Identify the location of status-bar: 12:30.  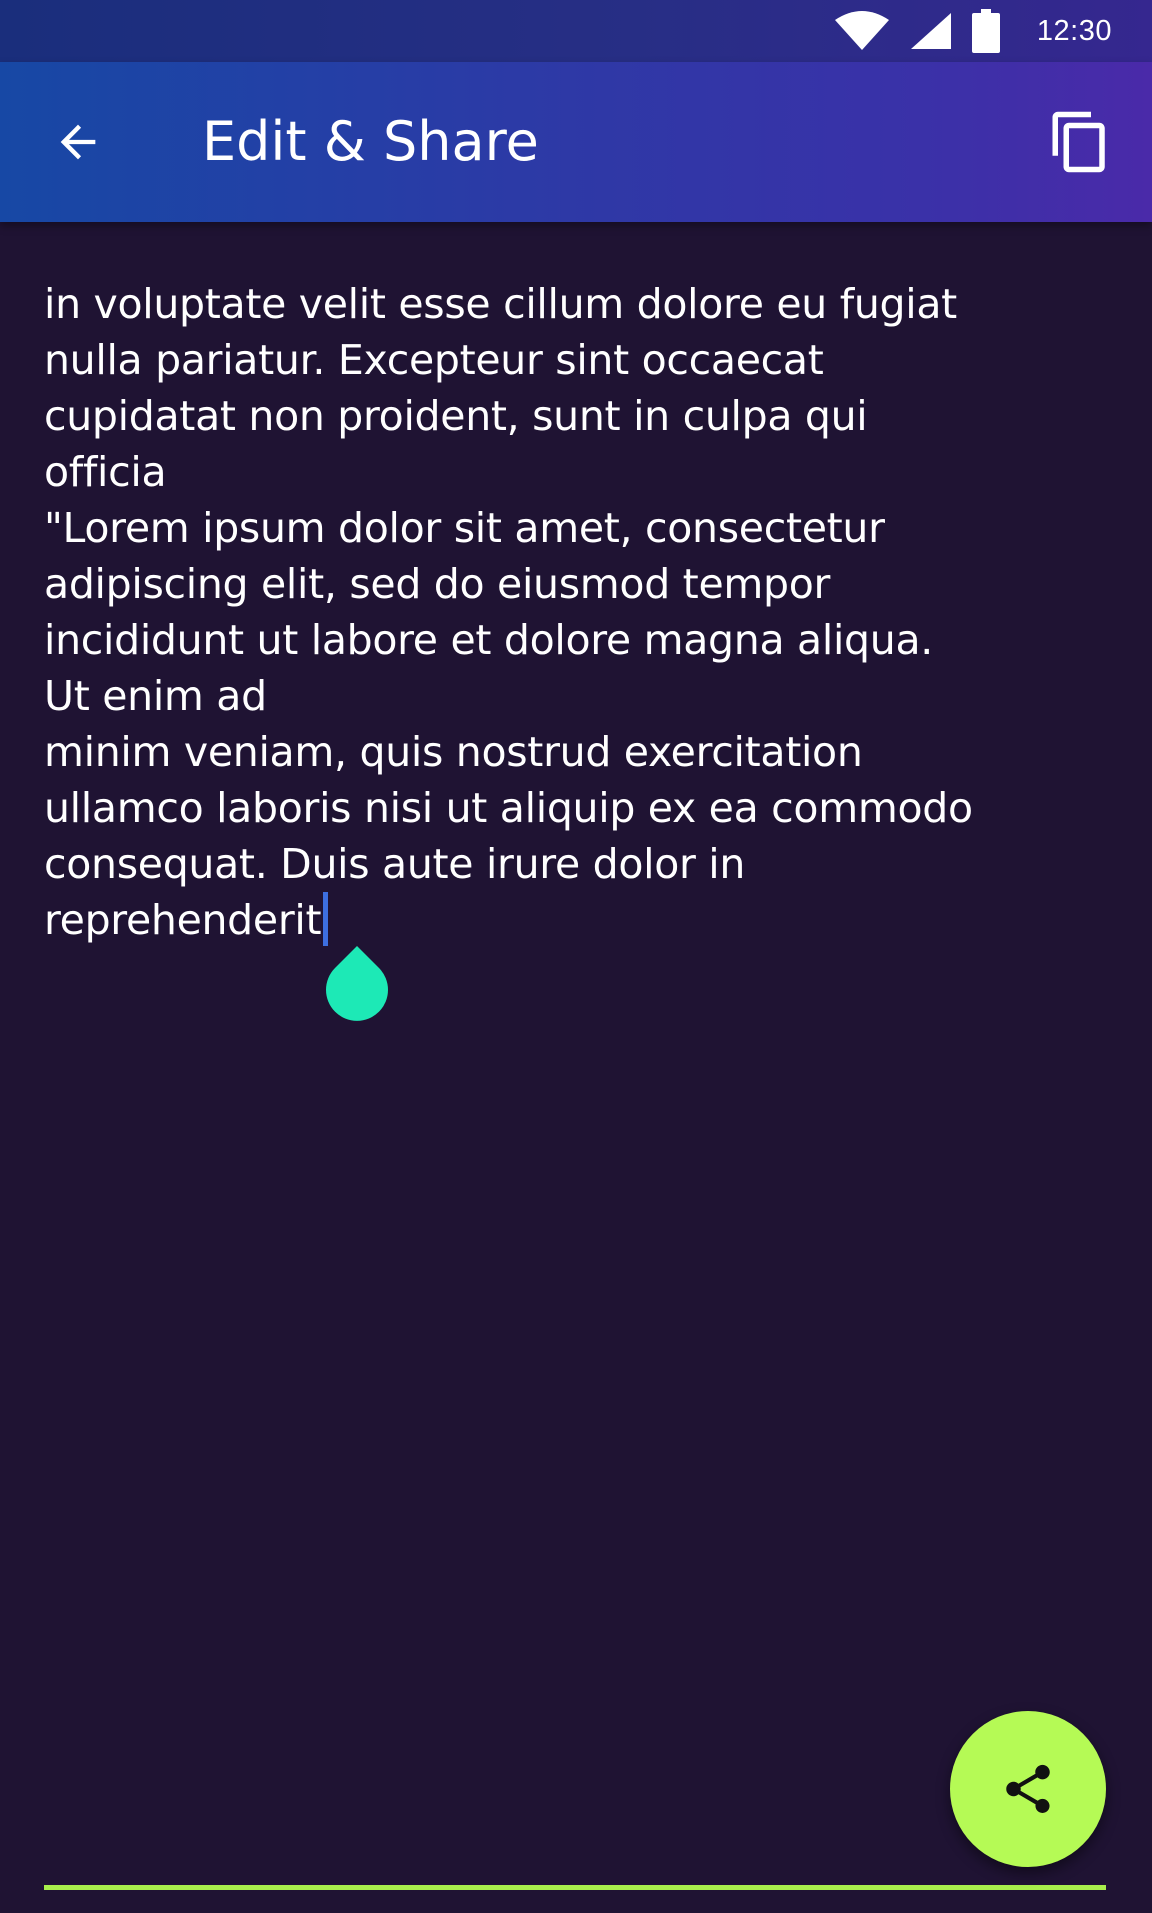
(576, 31).